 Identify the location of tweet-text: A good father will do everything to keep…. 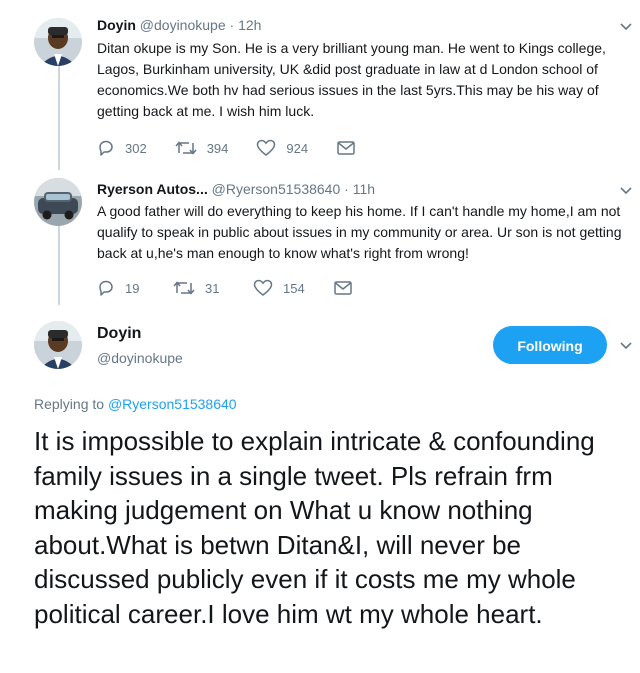
(359, 232).